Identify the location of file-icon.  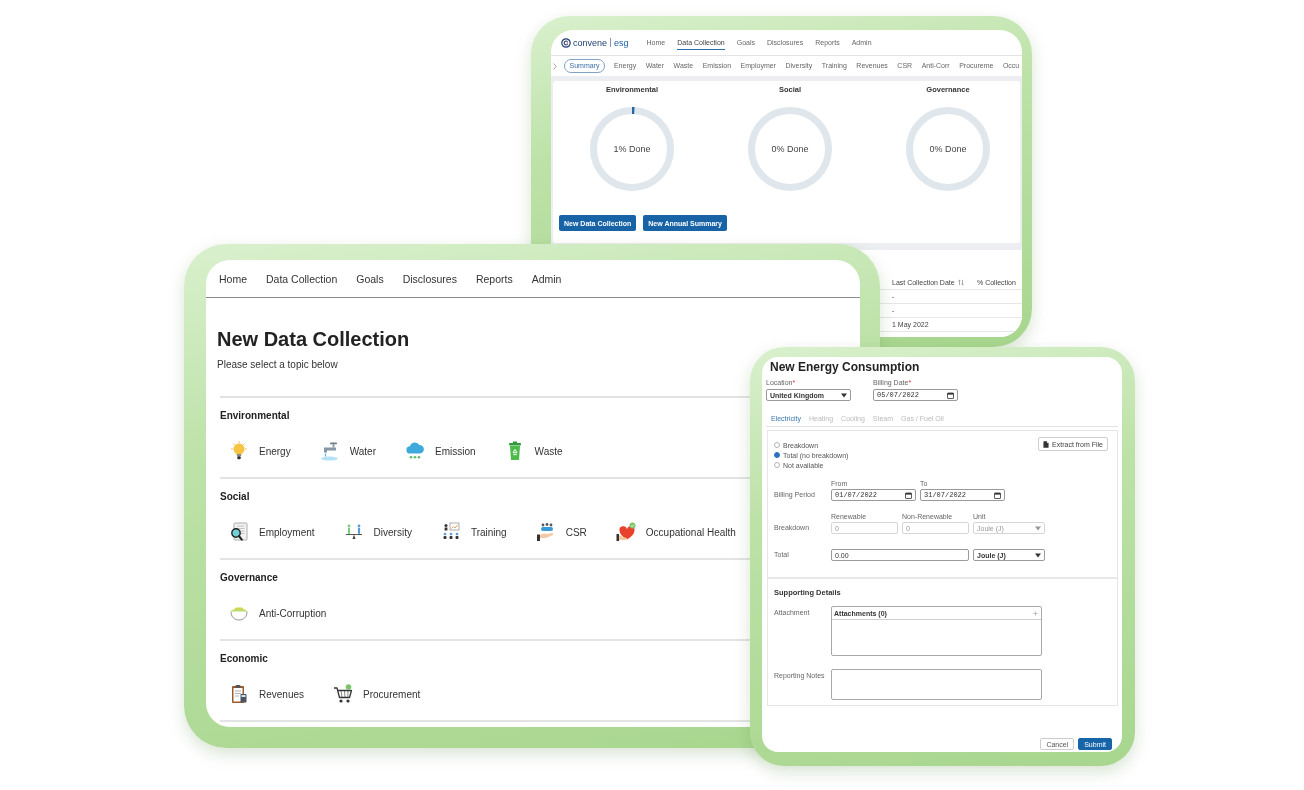
(1046, 444).